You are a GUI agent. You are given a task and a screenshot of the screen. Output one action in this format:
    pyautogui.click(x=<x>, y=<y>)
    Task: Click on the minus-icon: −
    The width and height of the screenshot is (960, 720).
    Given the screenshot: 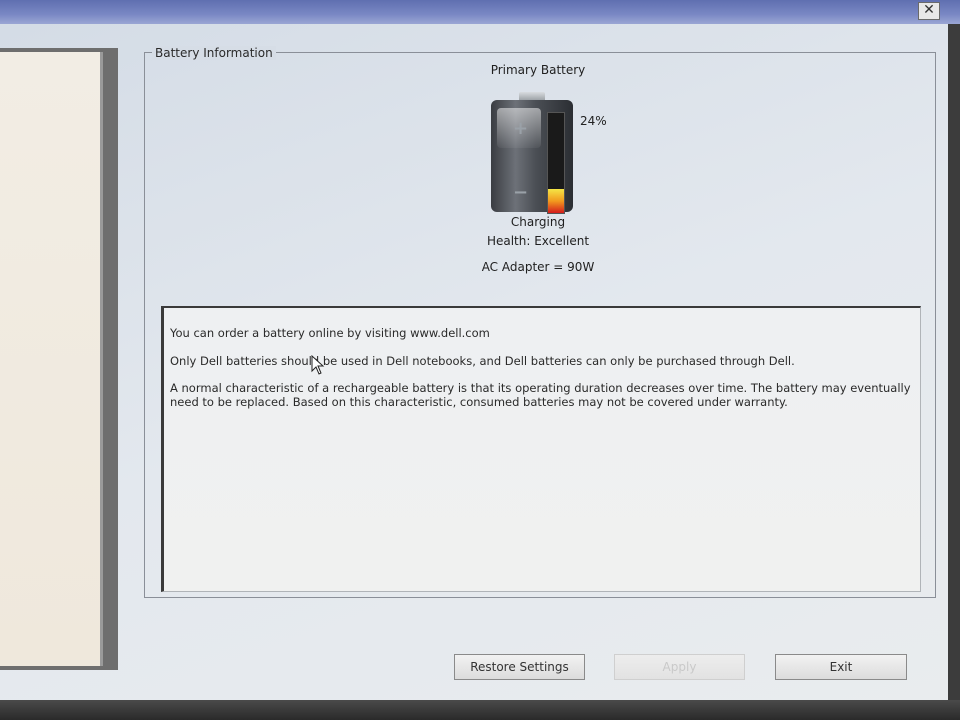 What is the action you would take?
    pyautogui.click(x=521, y=192)
    